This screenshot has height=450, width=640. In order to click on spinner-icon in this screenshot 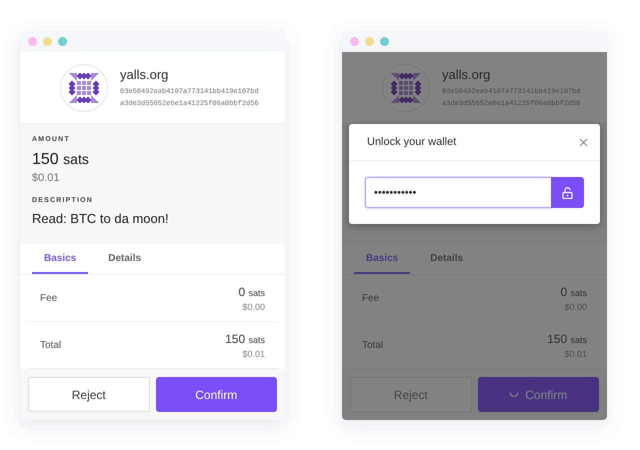, I will do `click(514, 394)`.